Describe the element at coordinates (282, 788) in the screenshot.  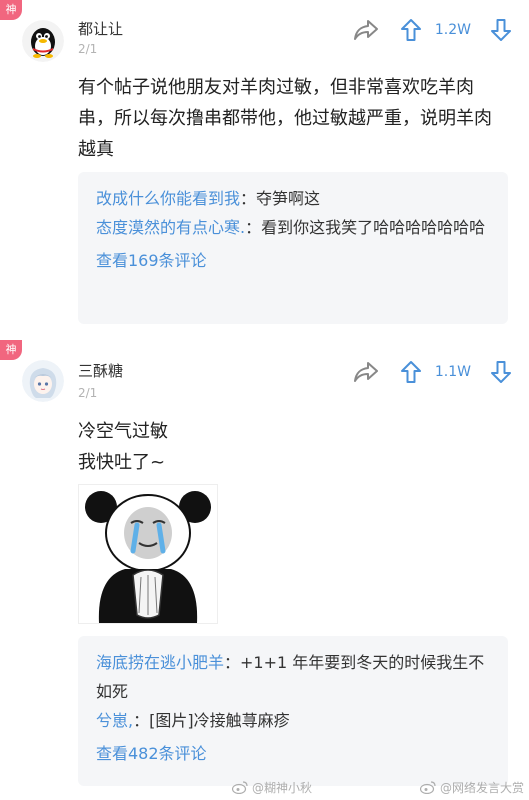
I see `watermark-text: @糊神小秋` at that location.